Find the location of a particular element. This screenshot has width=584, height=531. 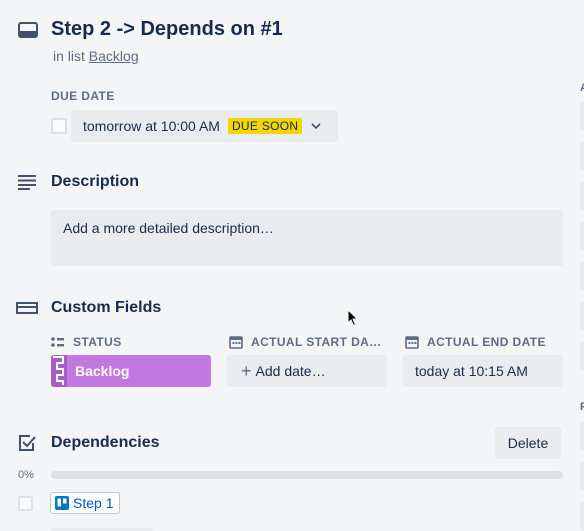

status-field-label: STATUS is located at coordinates (131, 342).